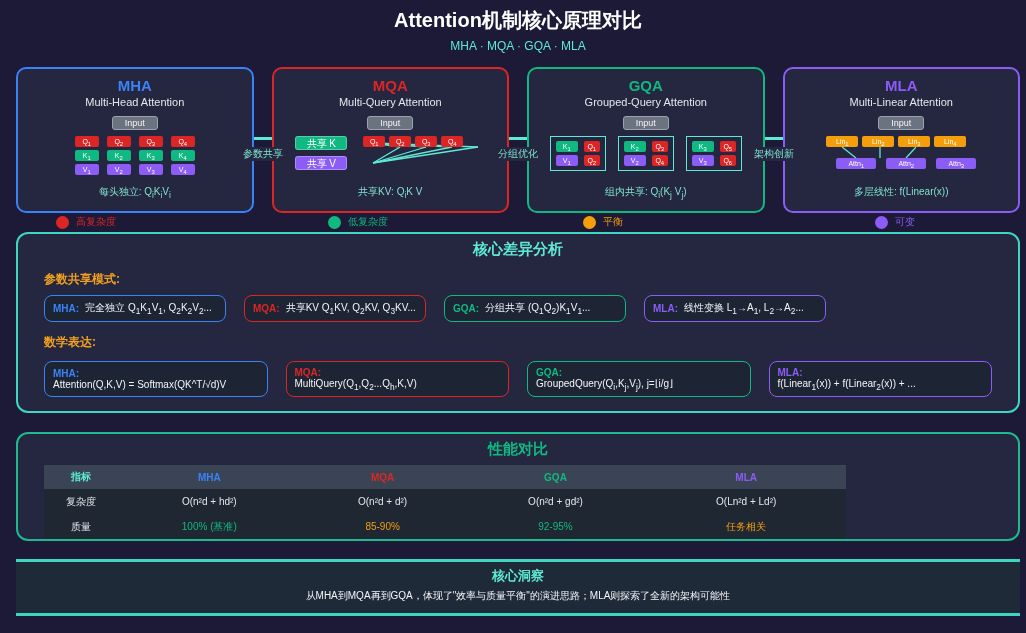  Describe the element at coordinates (81, 526) in the screenshot. I see `table-cell: 质量` at that location.